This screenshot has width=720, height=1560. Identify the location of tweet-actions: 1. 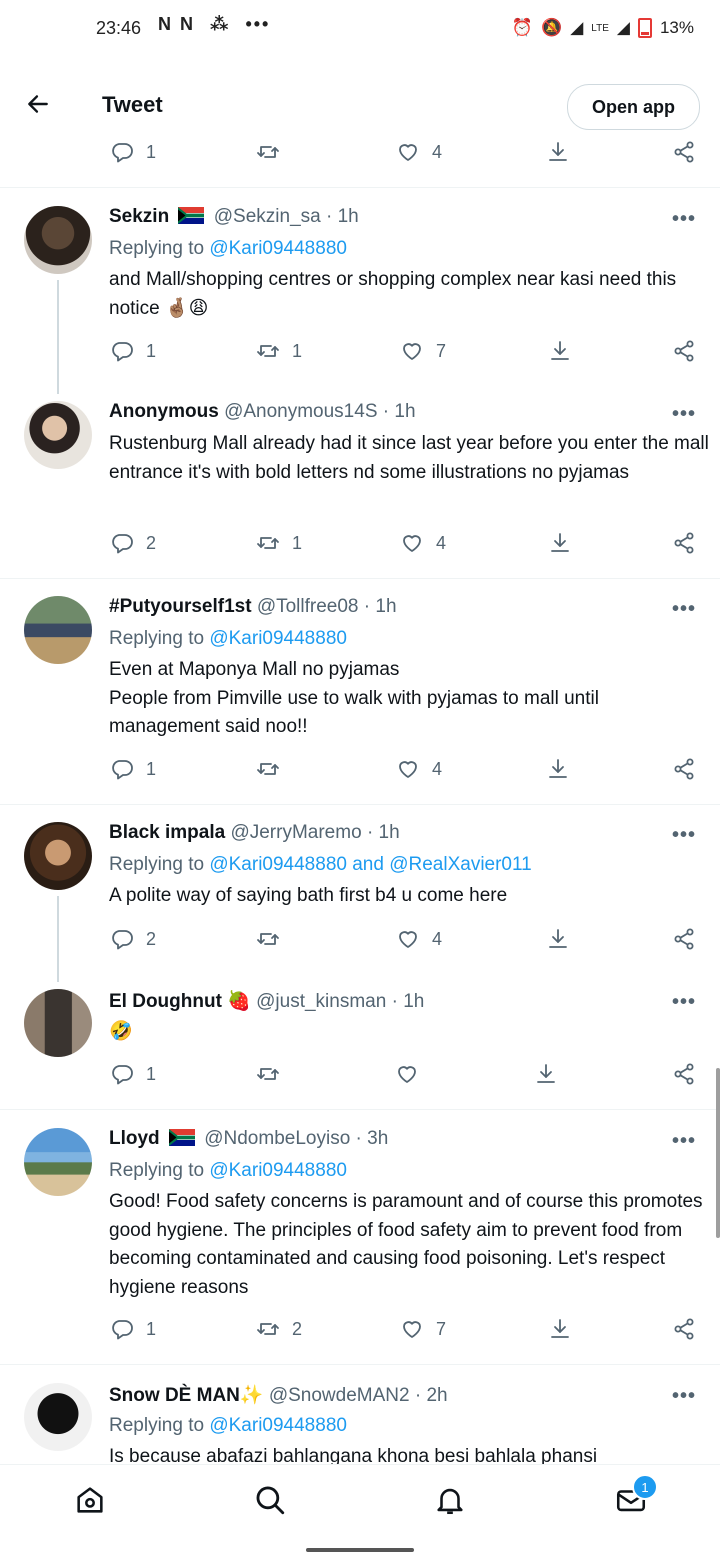
(360, 1078).